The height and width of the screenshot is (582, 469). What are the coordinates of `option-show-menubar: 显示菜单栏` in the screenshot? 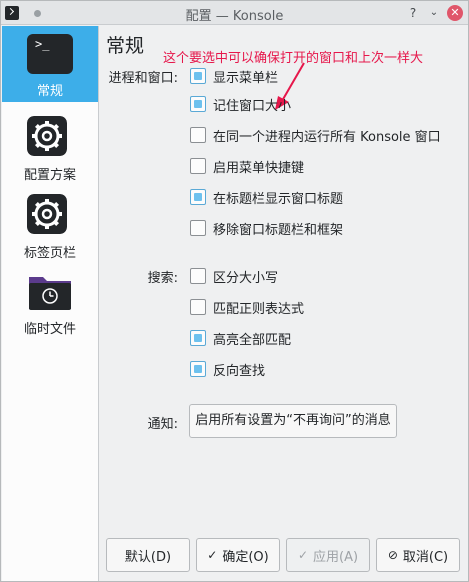 It's located at (234, 76).